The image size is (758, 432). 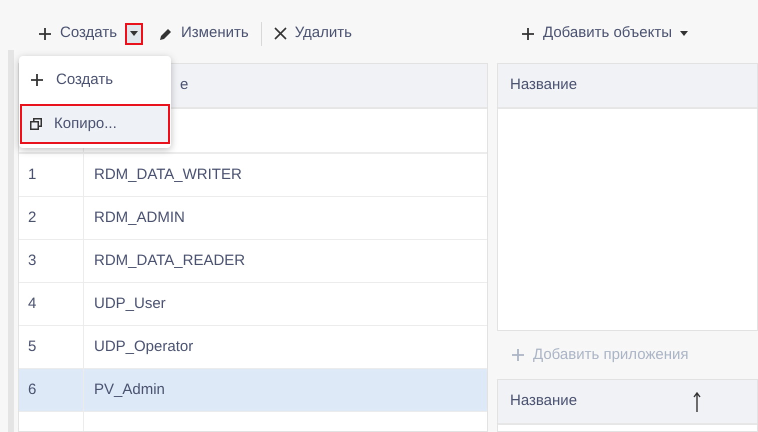 I want to click on create-button: Создать, so click(x=78, y=34).